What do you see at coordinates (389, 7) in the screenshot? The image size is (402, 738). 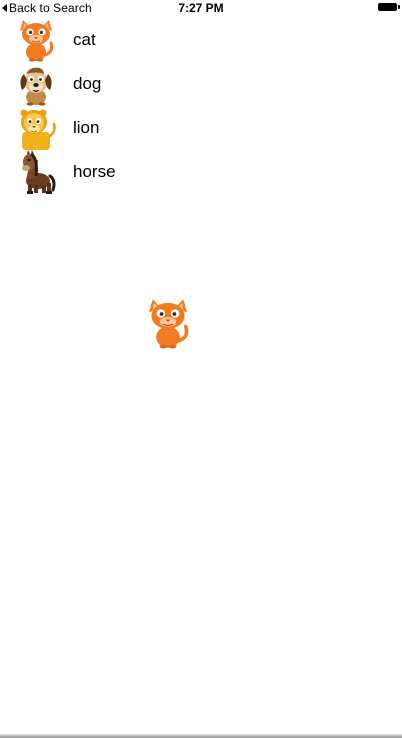 I see `battery-icon` at bounding box center [389, 7].